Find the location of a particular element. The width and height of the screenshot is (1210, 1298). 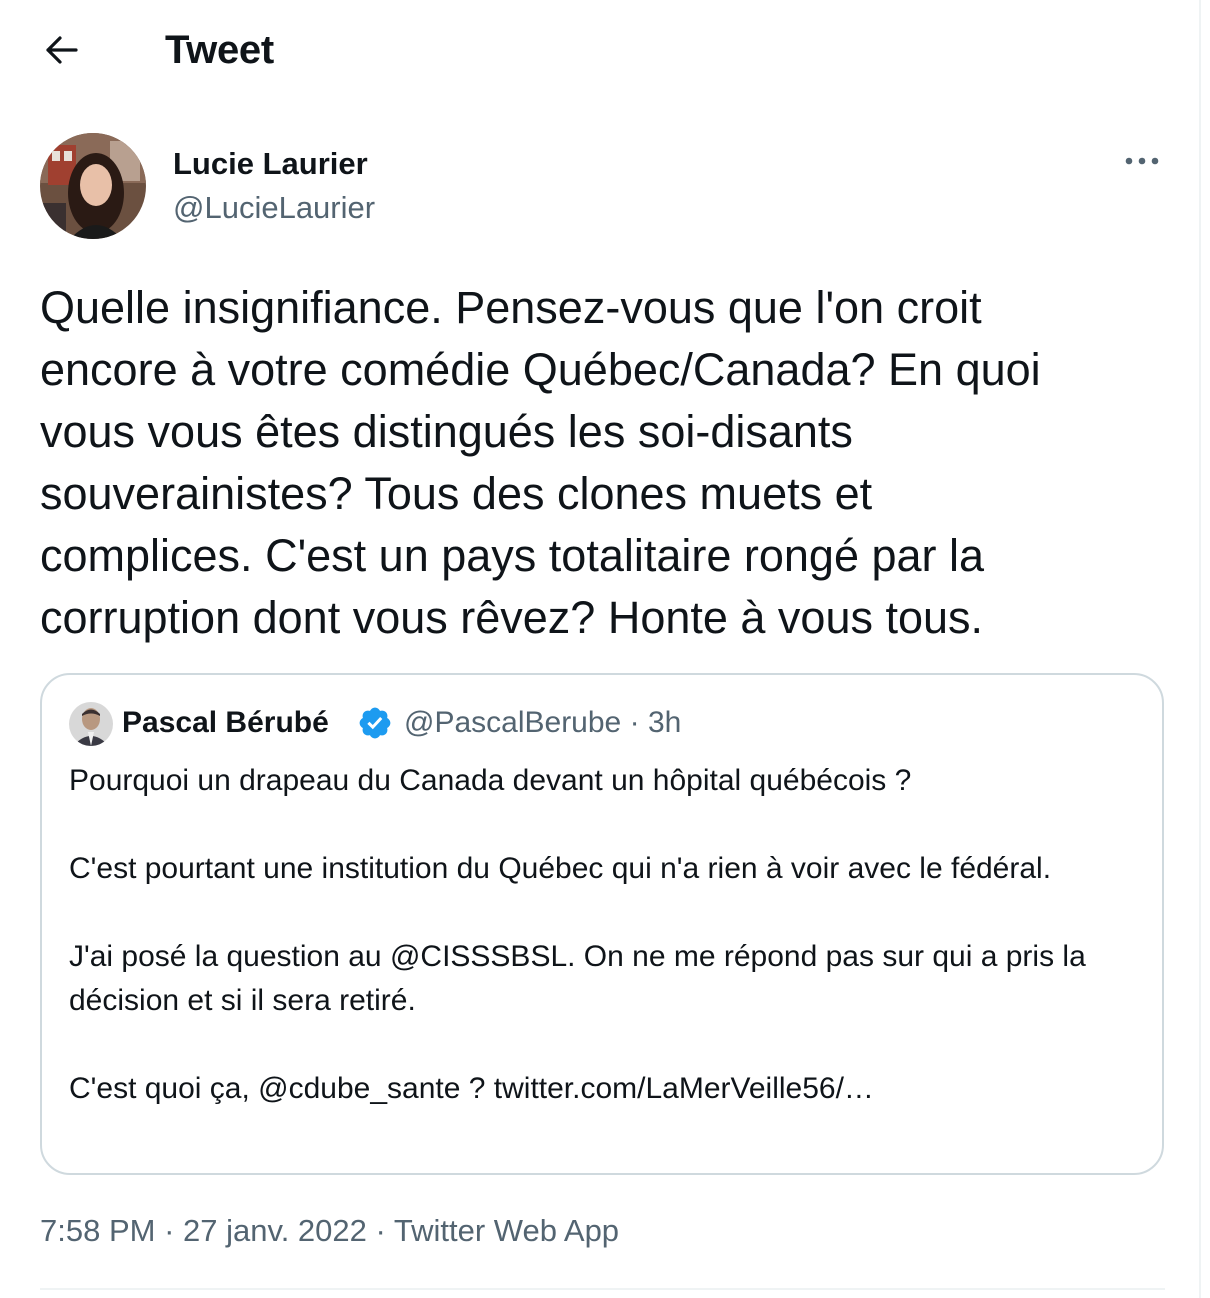

verified-badge-icon is located at coordinates (375, 723).